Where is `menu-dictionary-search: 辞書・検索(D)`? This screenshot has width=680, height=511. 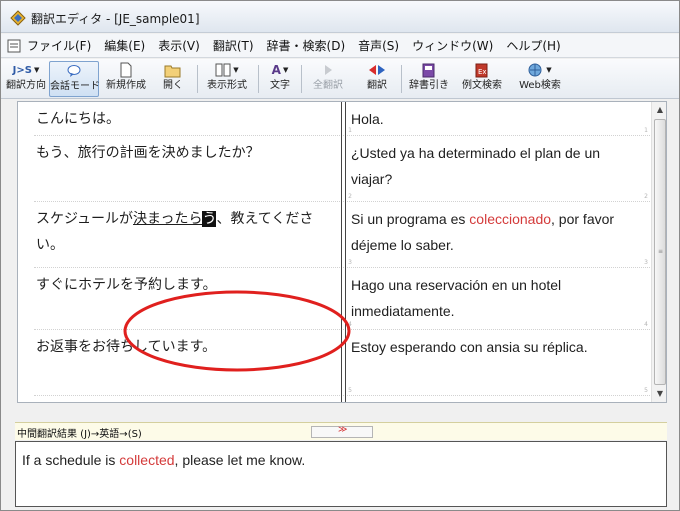 menu-dictionary-search: 辞書・検索(D) is located at coordinates (306, 45).